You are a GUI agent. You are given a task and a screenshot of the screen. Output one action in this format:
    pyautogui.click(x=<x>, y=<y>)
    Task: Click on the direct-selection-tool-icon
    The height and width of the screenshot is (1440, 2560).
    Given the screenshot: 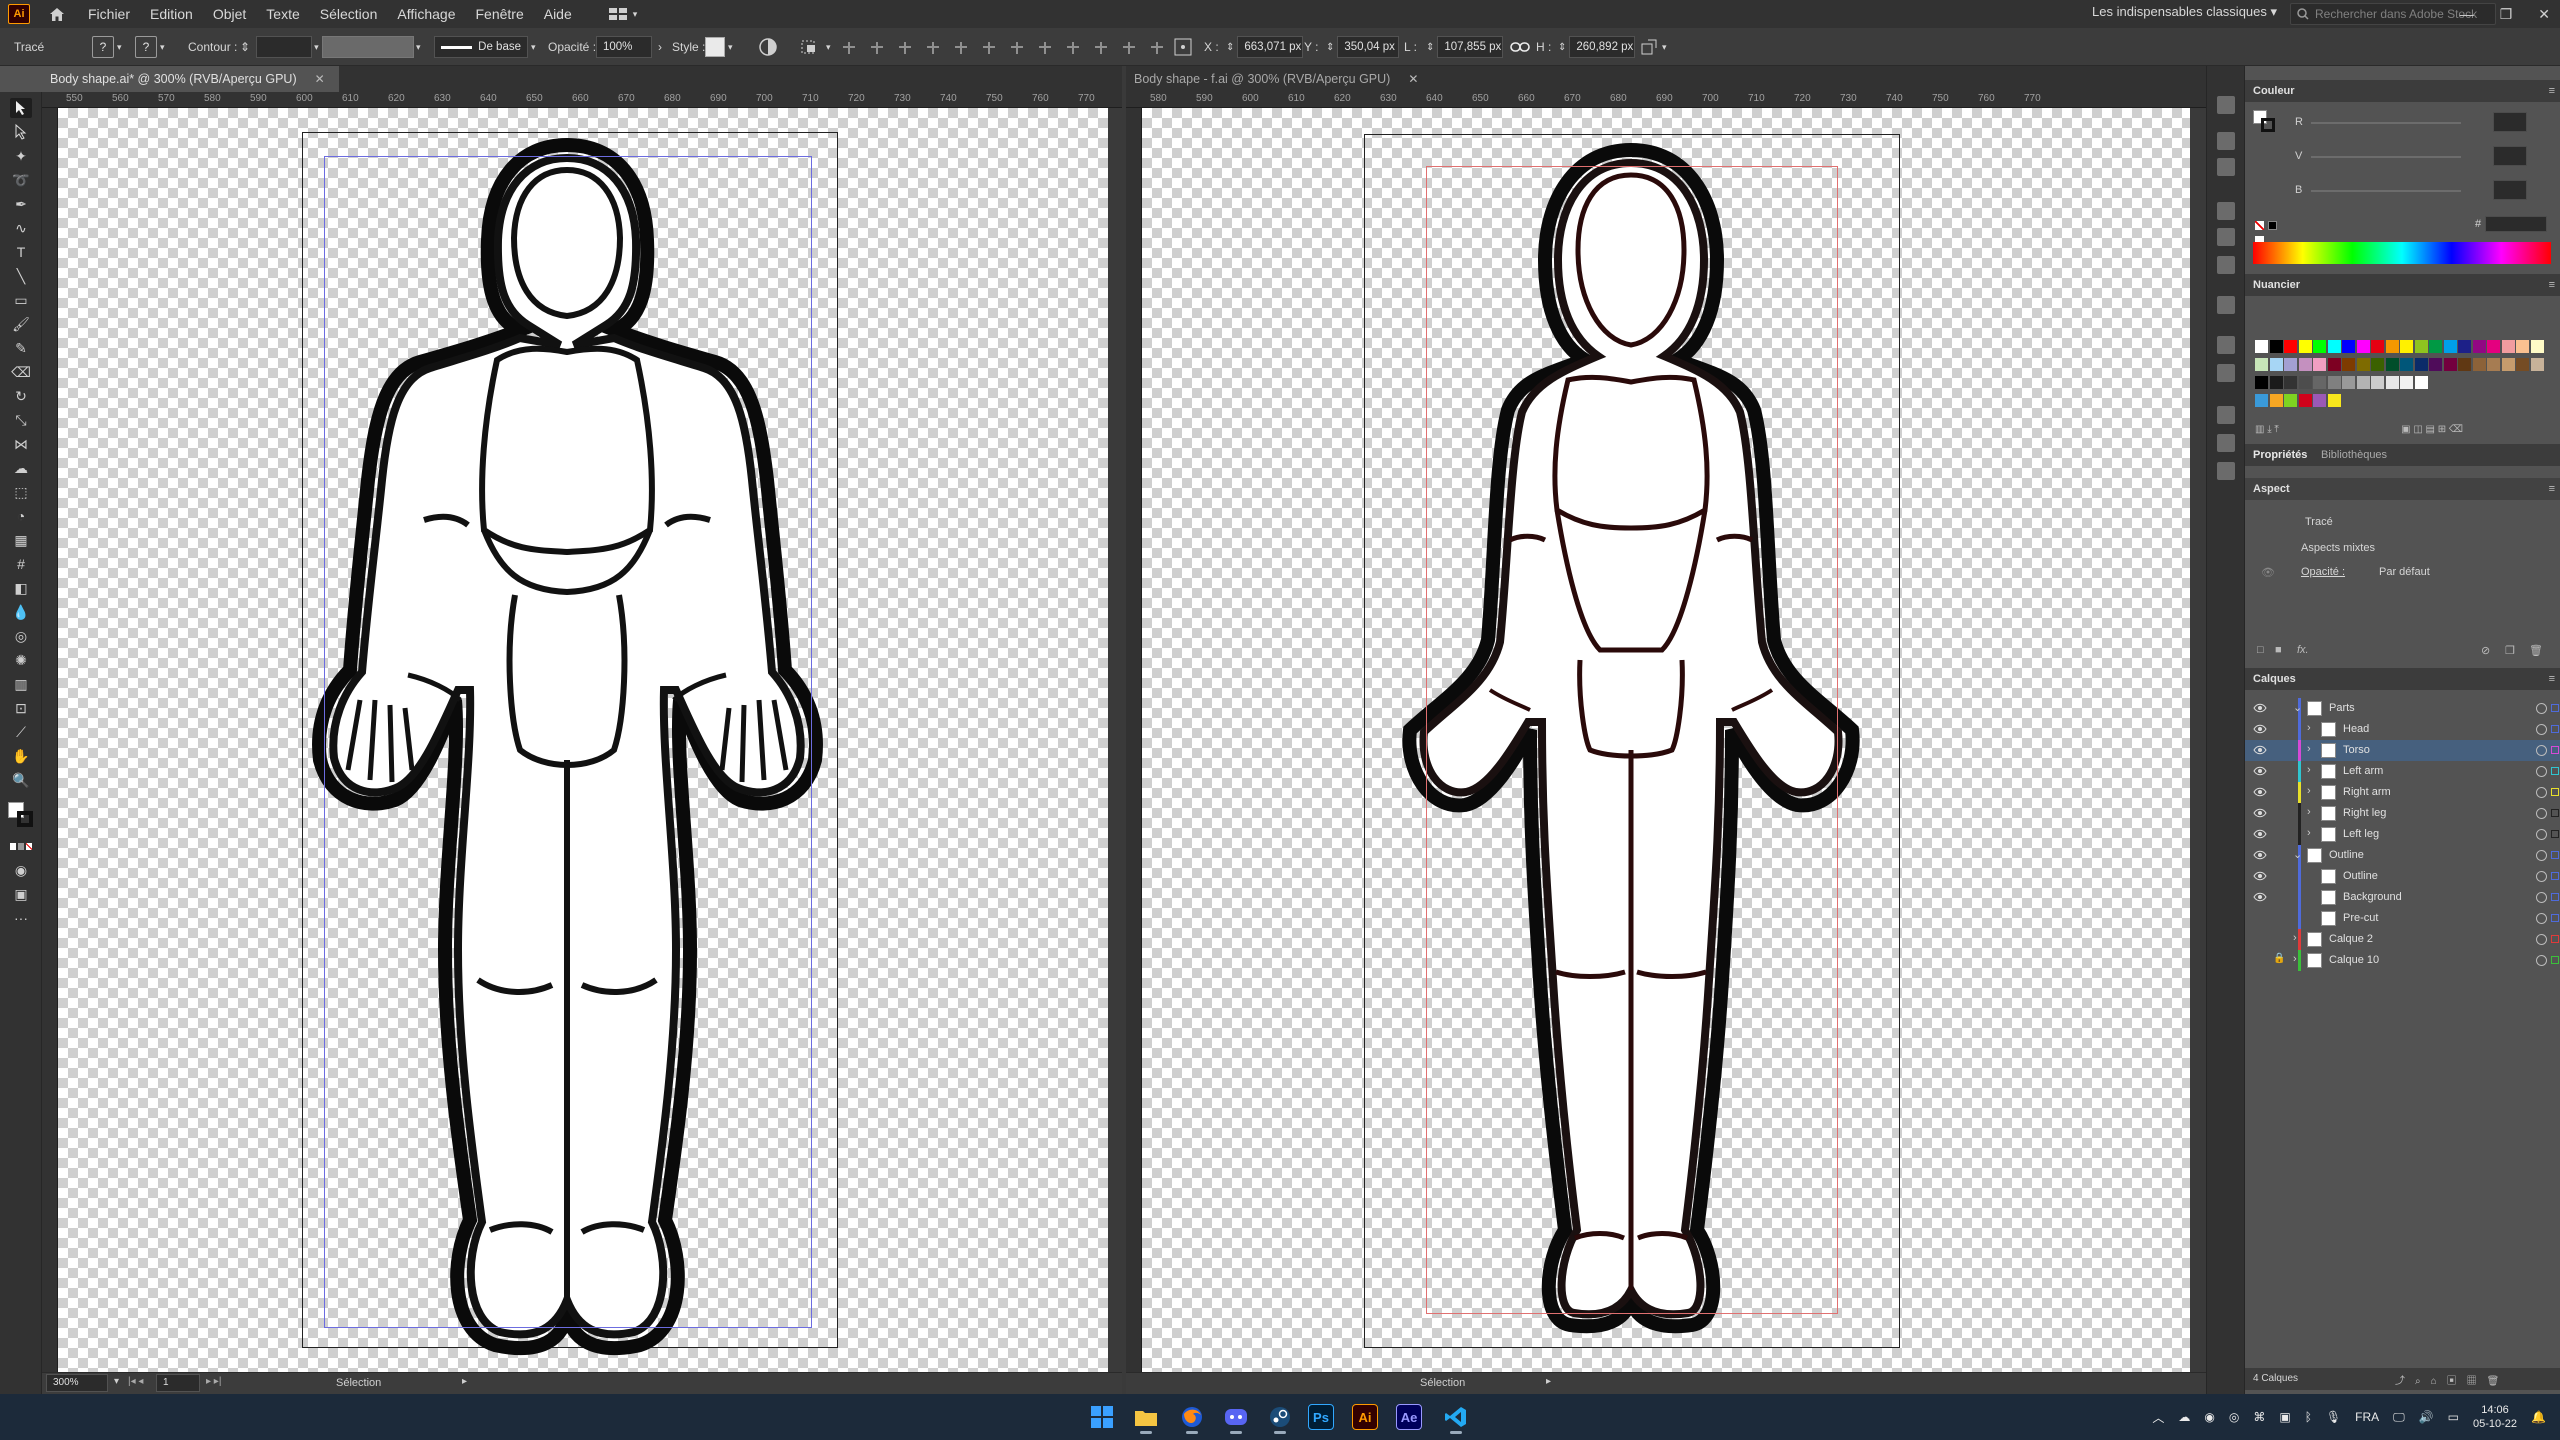 What is the action you would take?
    pyautogui.click(x=21, y=132)
    